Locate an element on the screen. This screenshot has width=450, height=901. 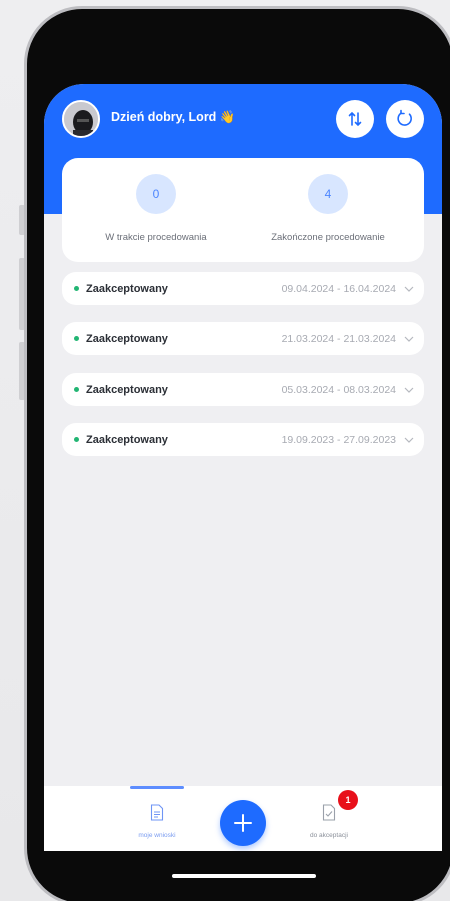
refresh-button is located at coordinates (405, 119).